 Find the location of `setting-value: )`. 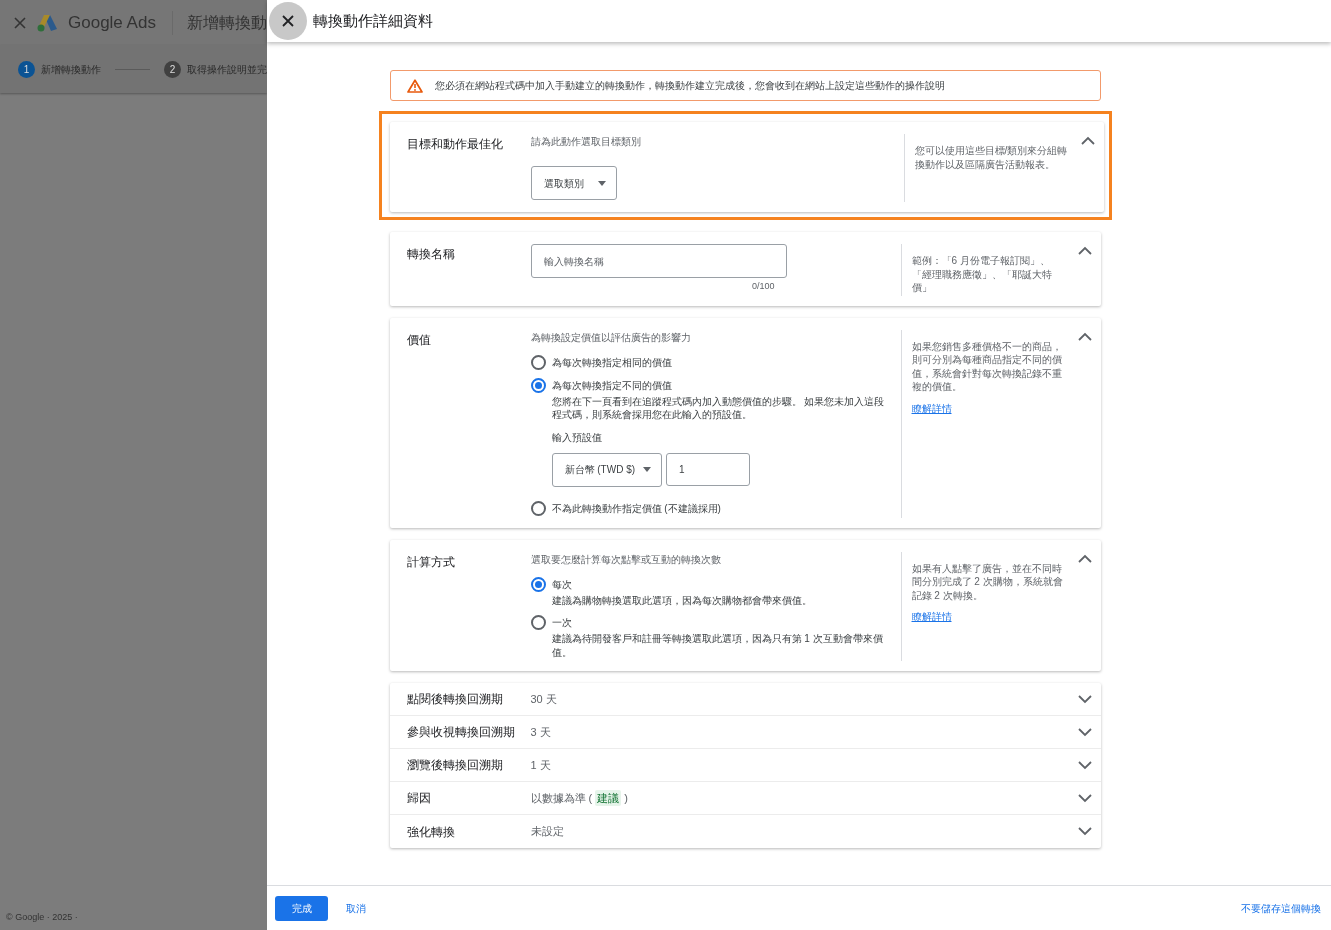

setting-value: ) is located at coordinates (626, 798).